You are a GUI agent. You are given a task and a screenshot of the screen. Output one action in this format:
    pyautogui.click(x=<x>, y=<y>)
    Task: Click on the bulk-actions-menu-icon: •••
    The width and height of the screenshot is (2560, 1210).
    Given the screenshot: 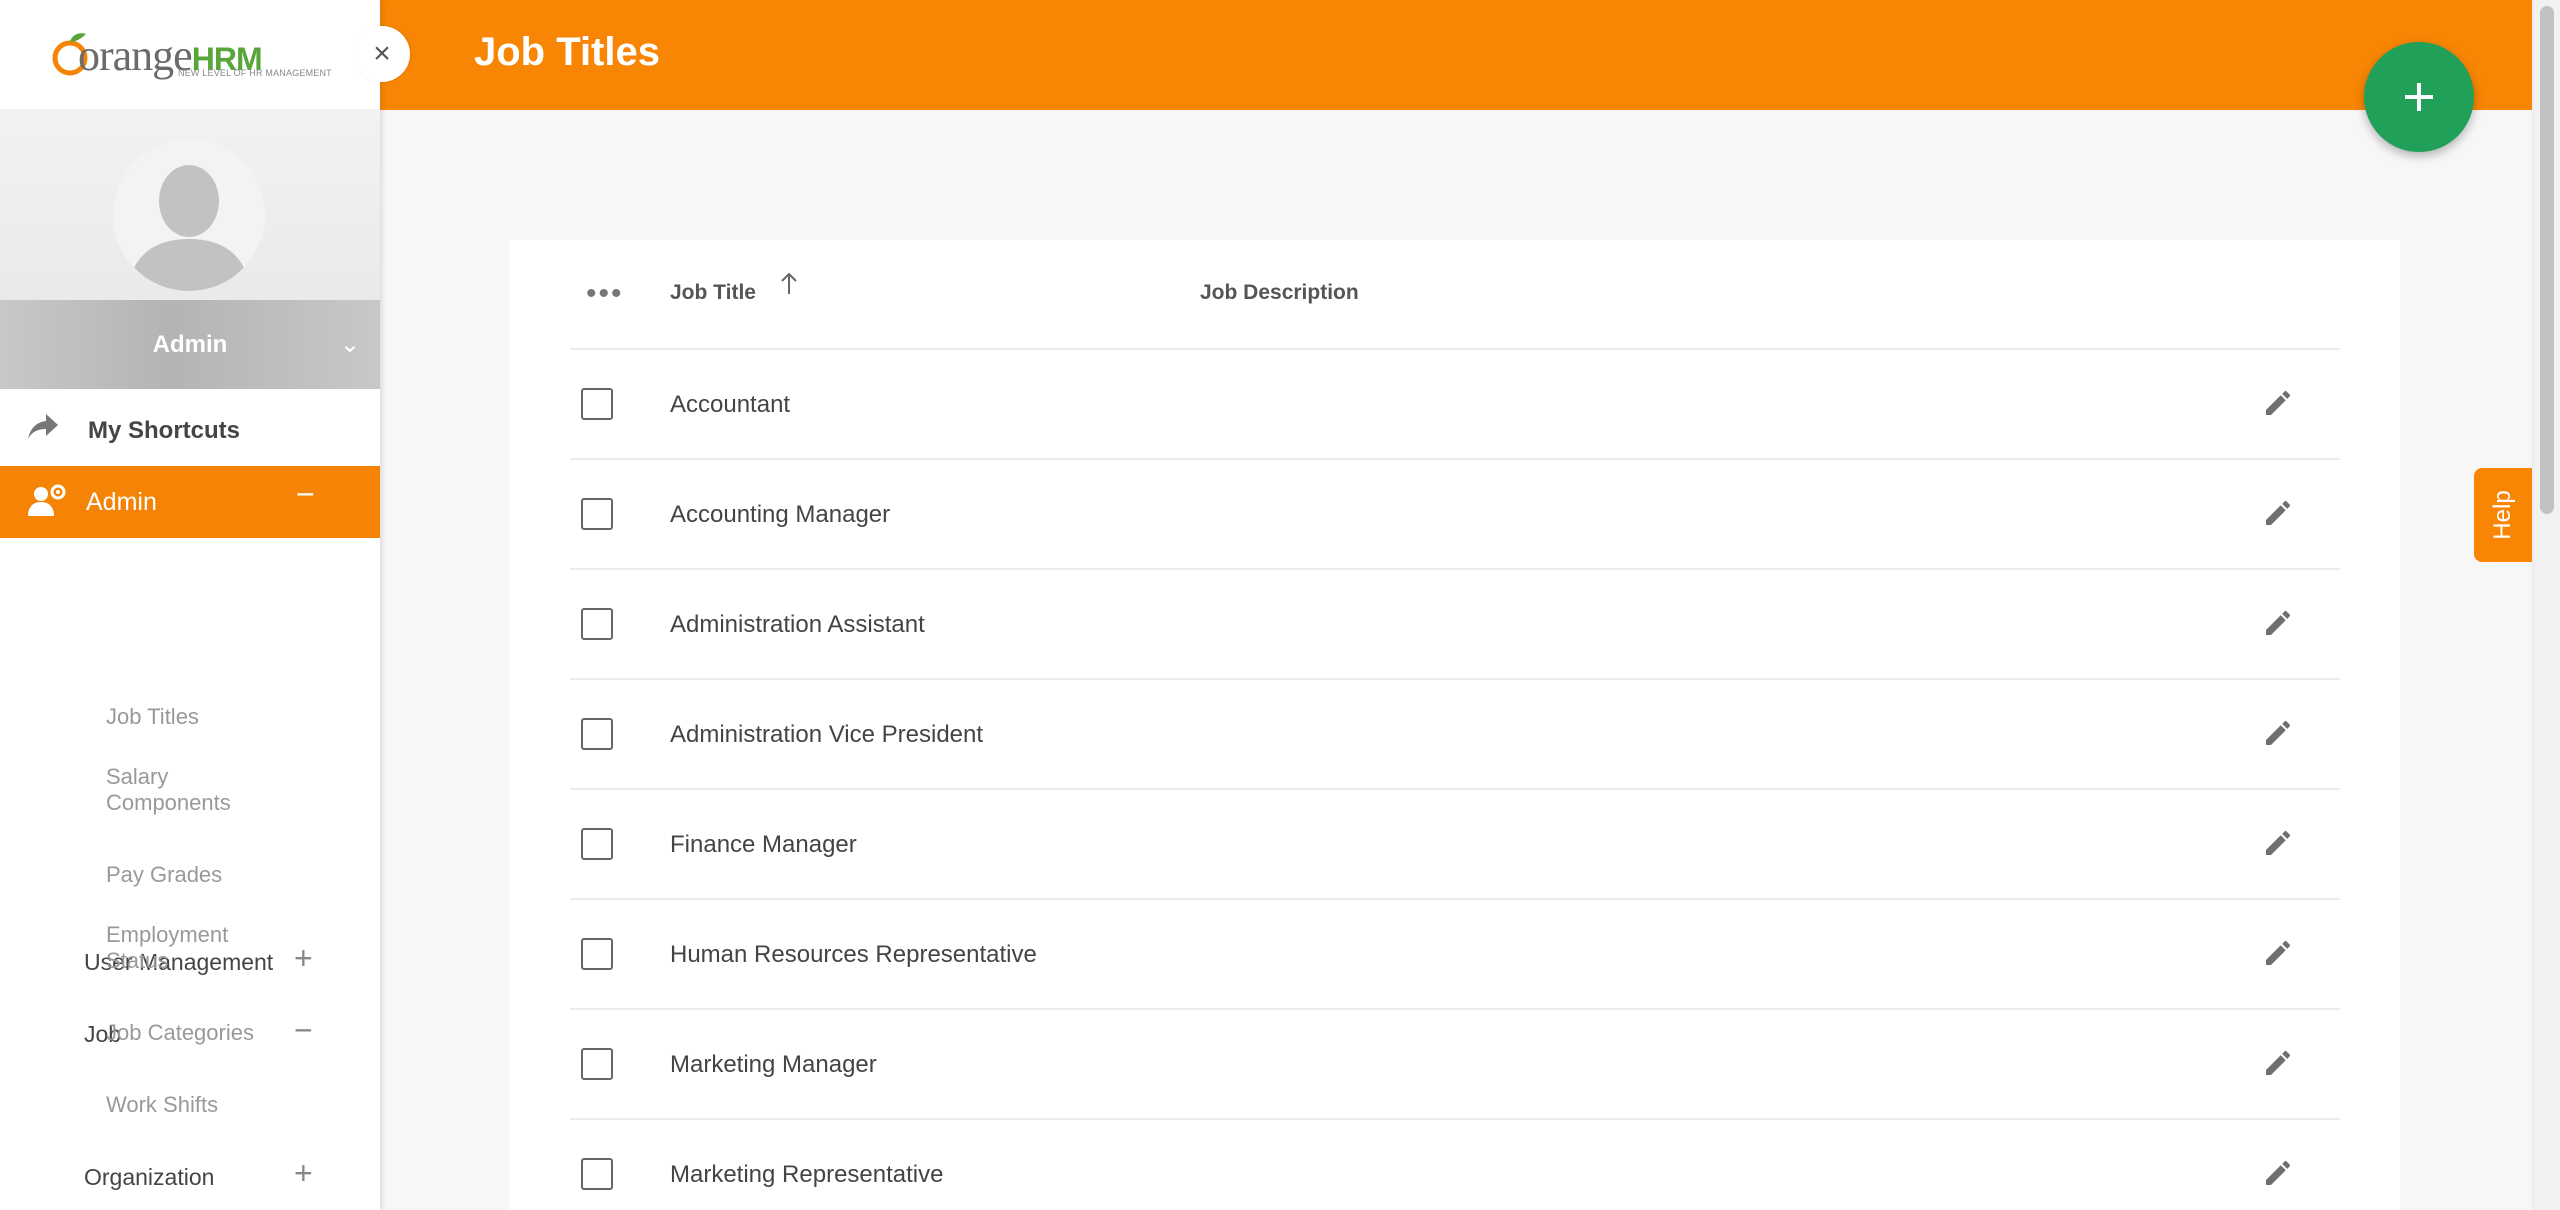 What is the action you would take?
    pyautogui.click(x=605, y=294)
    